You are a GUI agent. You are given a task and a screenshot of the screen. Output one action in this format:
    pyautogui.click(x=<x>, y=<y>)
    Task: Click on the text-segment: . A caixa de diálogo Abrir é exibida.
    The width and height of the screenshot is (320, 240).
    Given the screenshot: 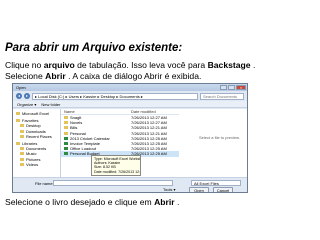 What is the action you would take?
    pyautogui.click(x=133, y=75)
    